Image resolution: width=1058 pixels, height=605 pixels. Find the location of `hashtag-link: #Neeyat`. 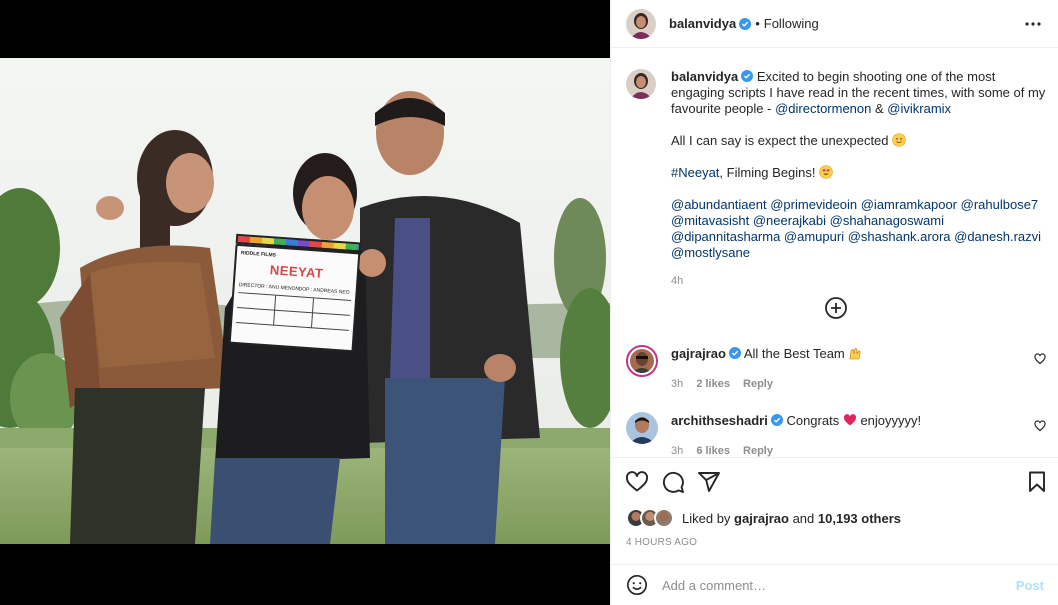

hashtag-link: #Neeyat is located at coordinates (695, 172).